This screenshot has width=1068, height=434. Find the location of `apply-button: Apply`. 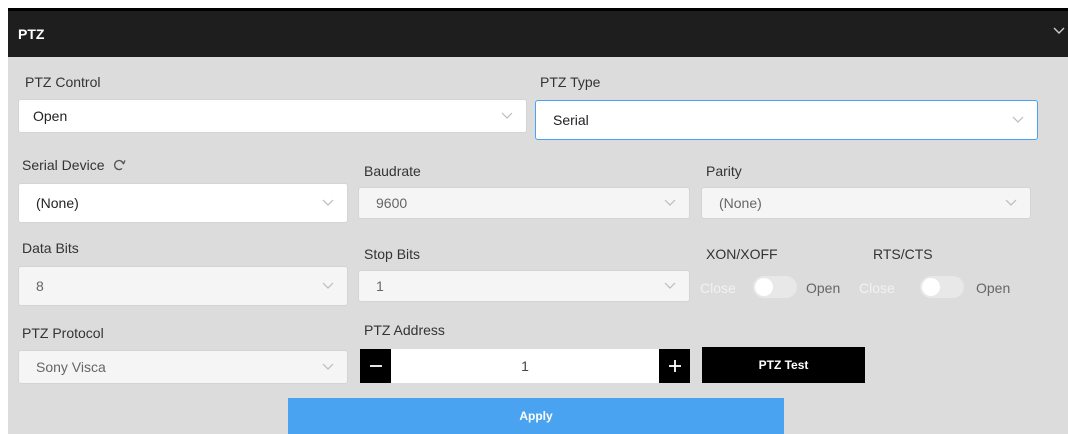

apply-button: Apply is located at coordinates (536, 416).